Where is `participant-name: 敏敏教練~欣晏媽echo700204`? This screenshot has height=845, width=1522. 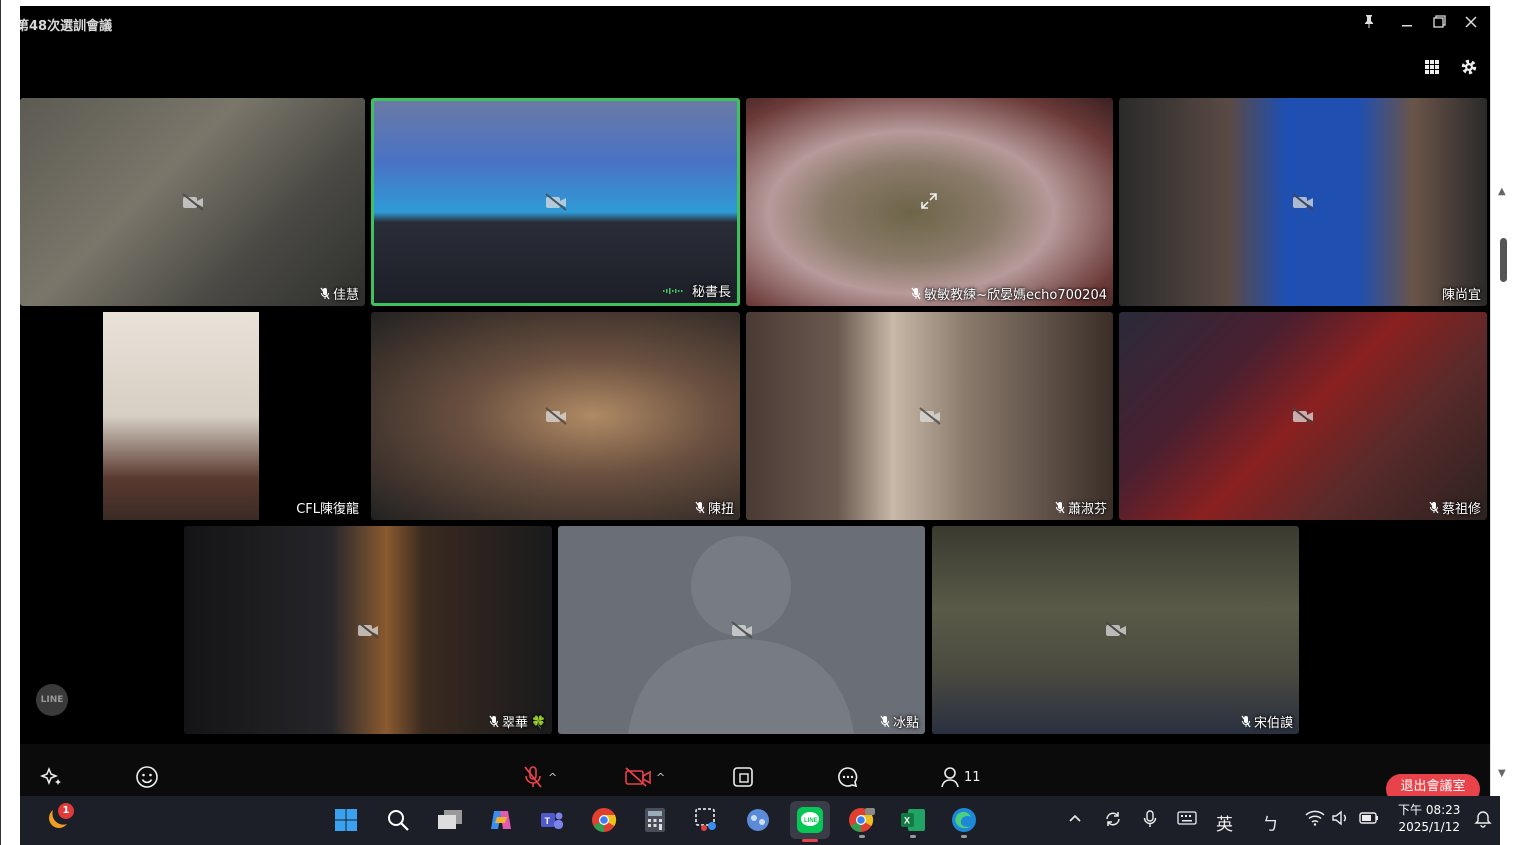 participant-name: 敏敏教練~欣晏媽echo700204 is located at coordinates (1015, 295).